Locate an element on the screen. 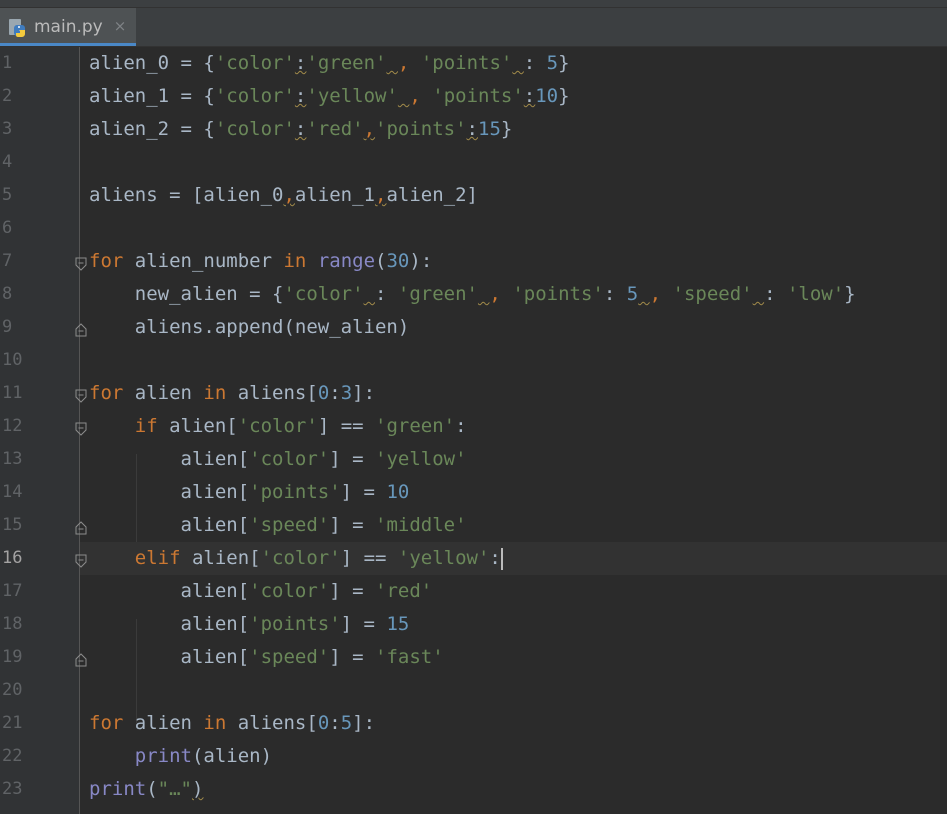 The height and width of the screenshot is (814, 947). code-line: if alien['color'] == 'green': is located at coordinates (300, 426).